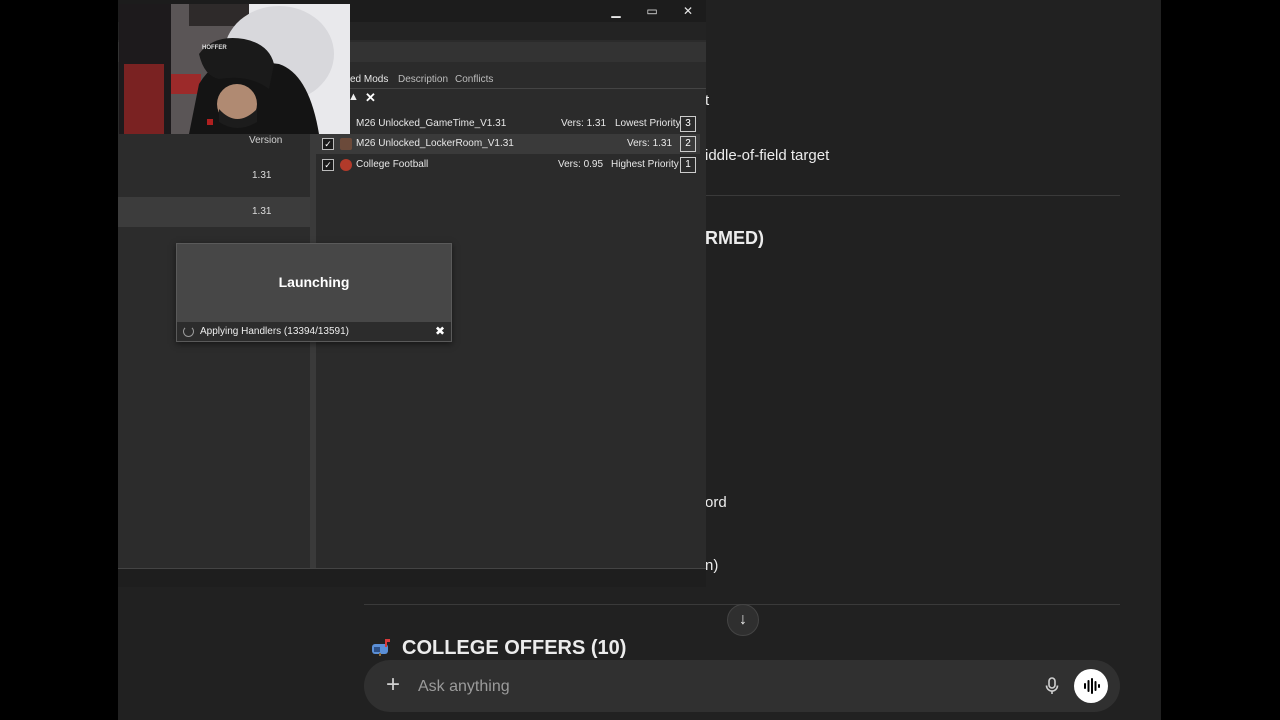  Describe the element at coordinates (214, 350) in the screenshot. I see `available-mods-pane: Version 1.31 1.31` at that location.